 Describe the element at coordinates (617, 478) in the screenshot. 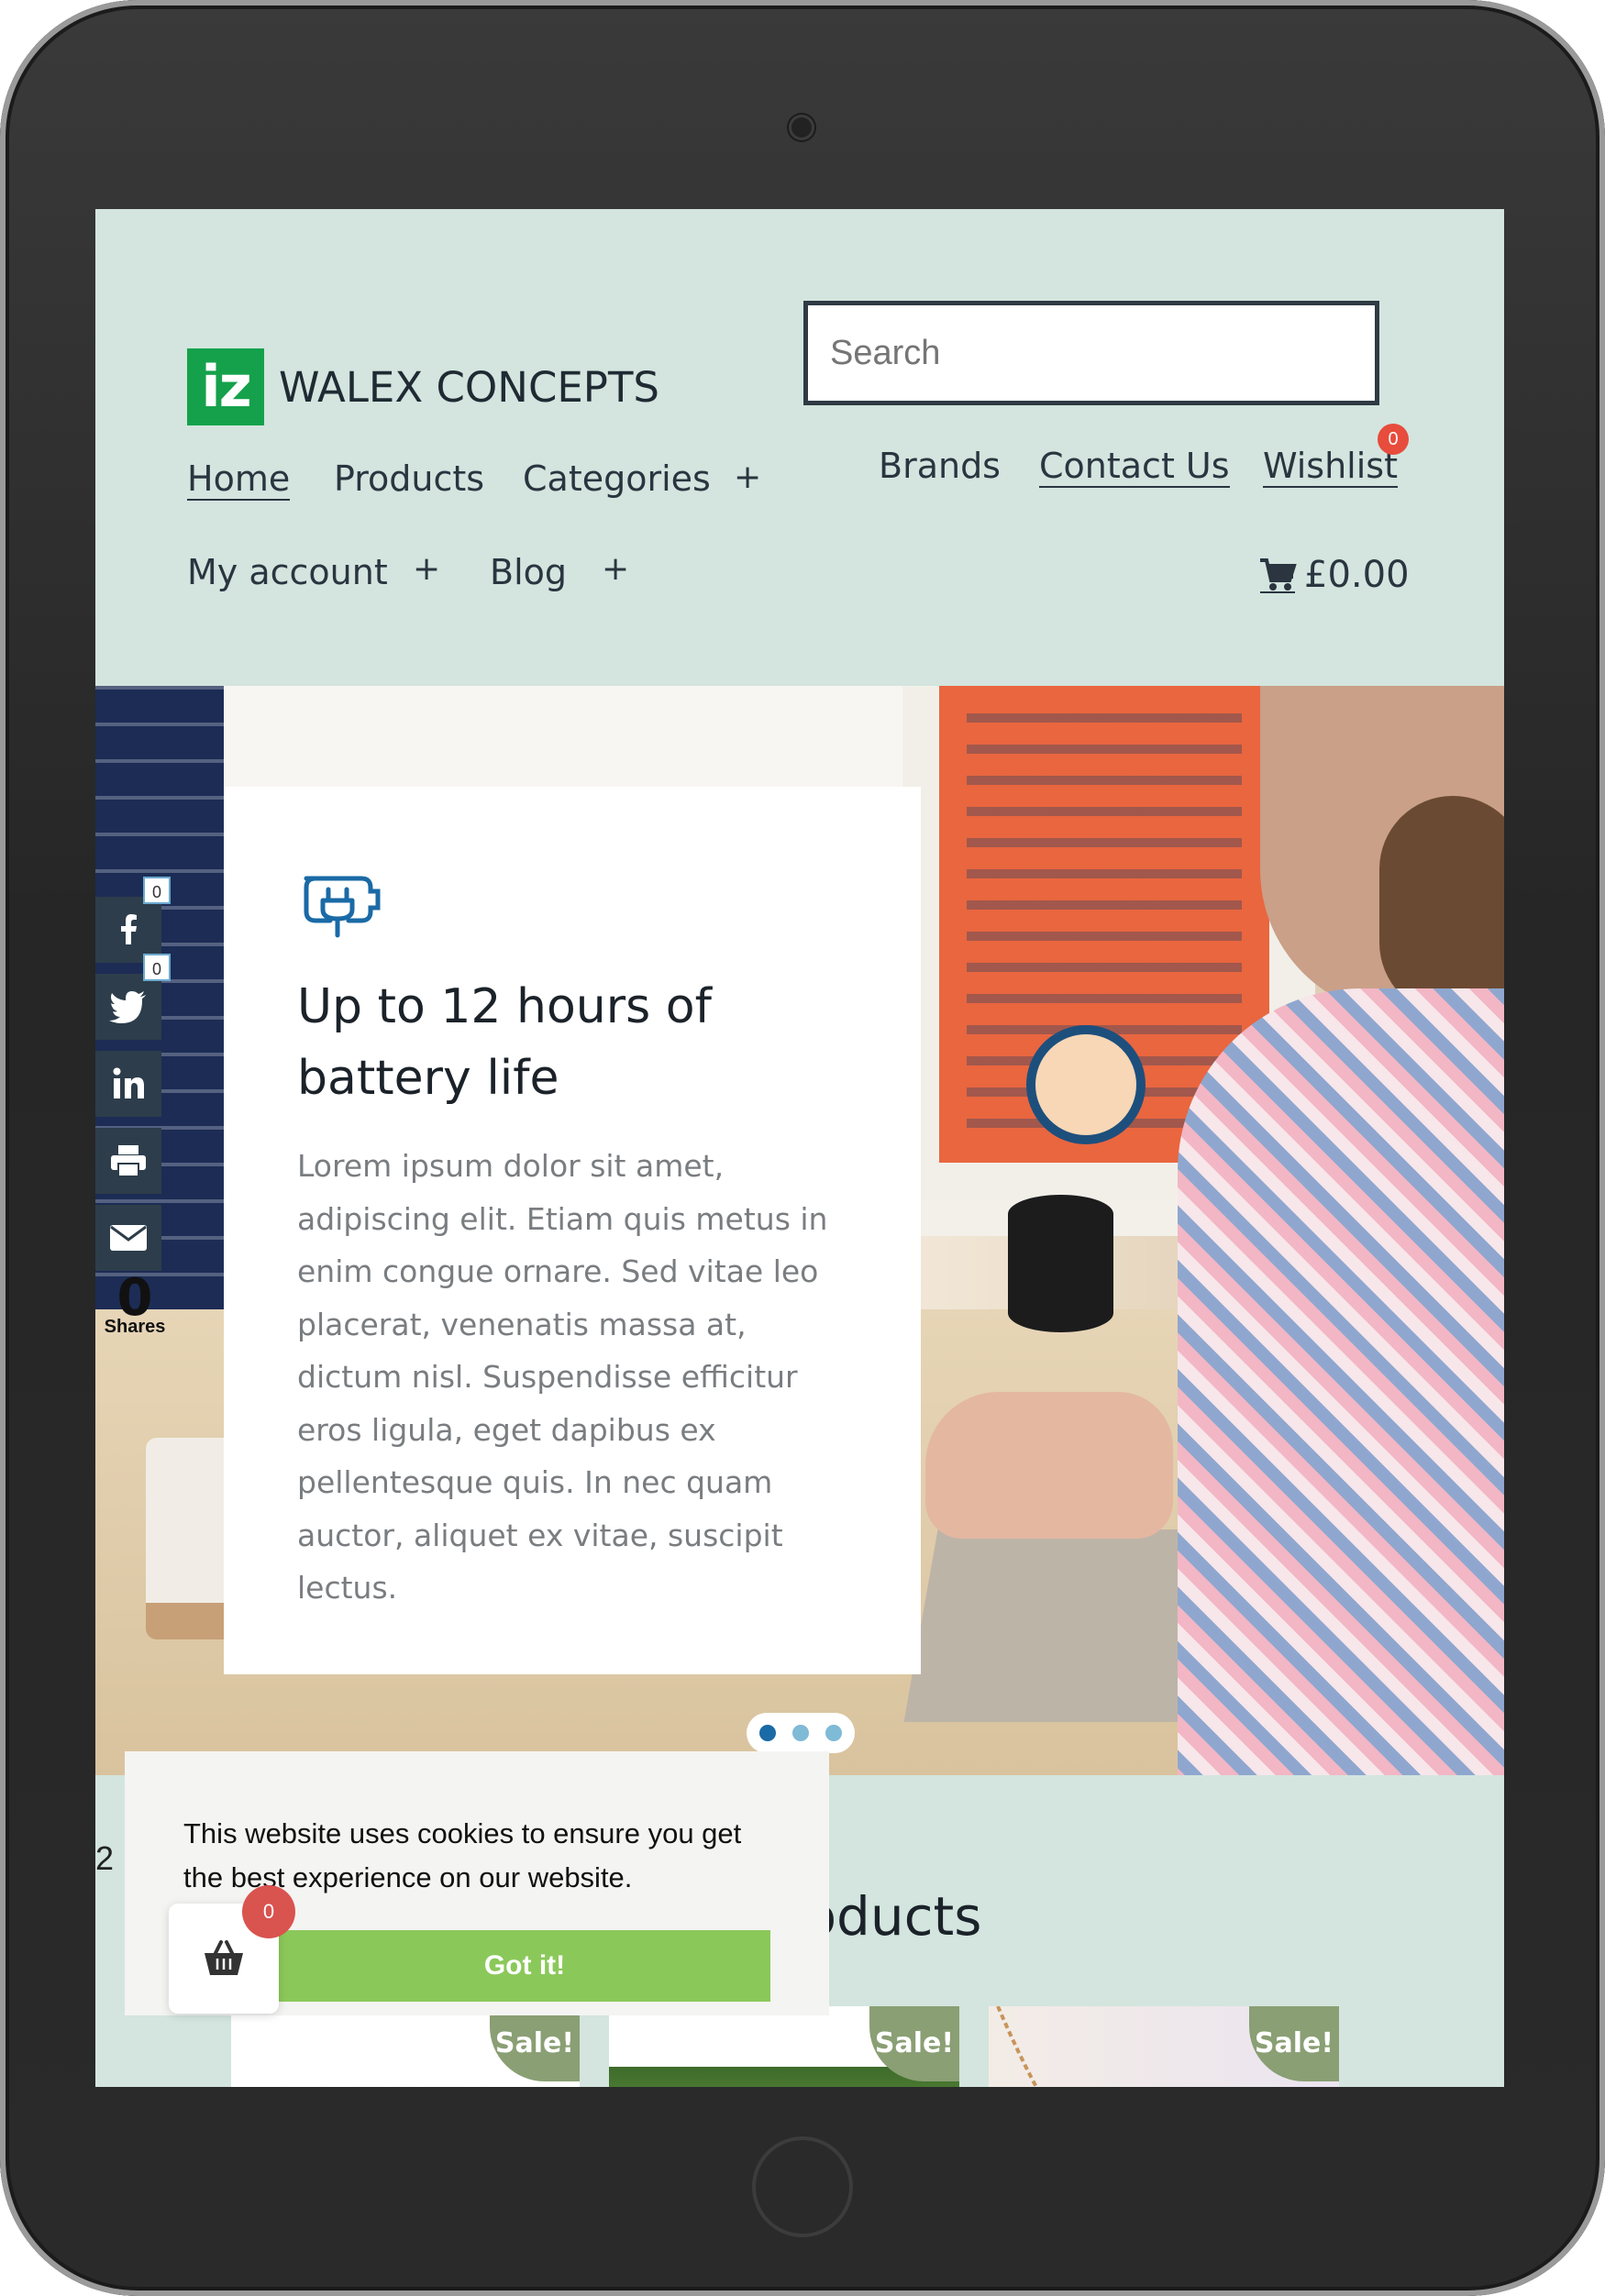

I see `nav-categories: Categories` at that location.